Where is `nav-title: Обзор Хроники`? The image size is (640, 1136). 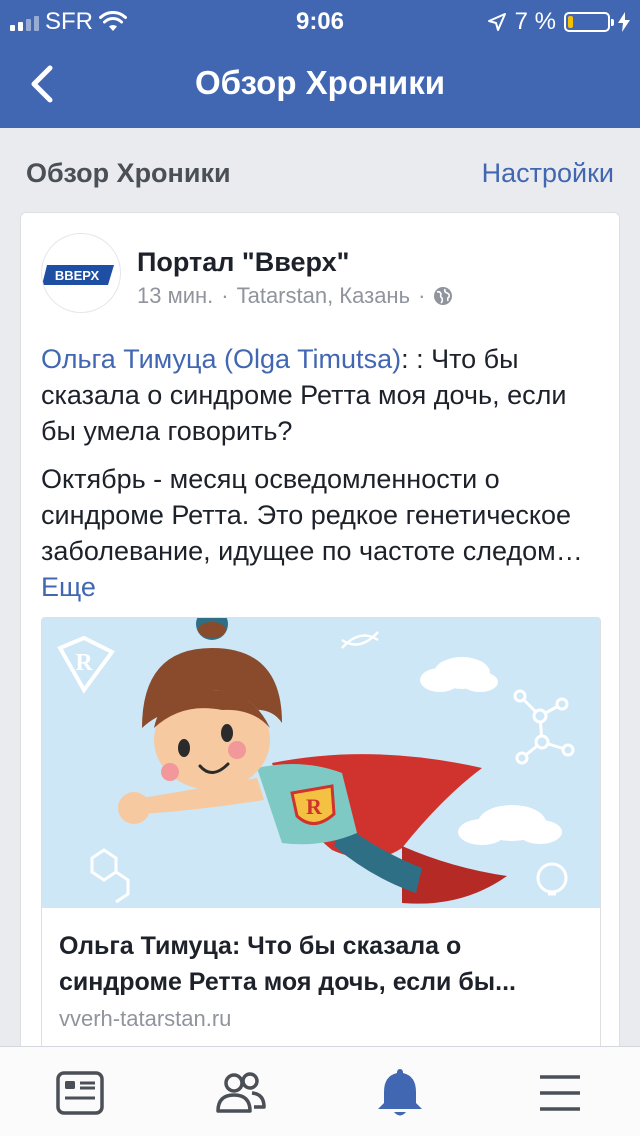
nav-title: Обзор Хроники is located at coordinates (320, 82).